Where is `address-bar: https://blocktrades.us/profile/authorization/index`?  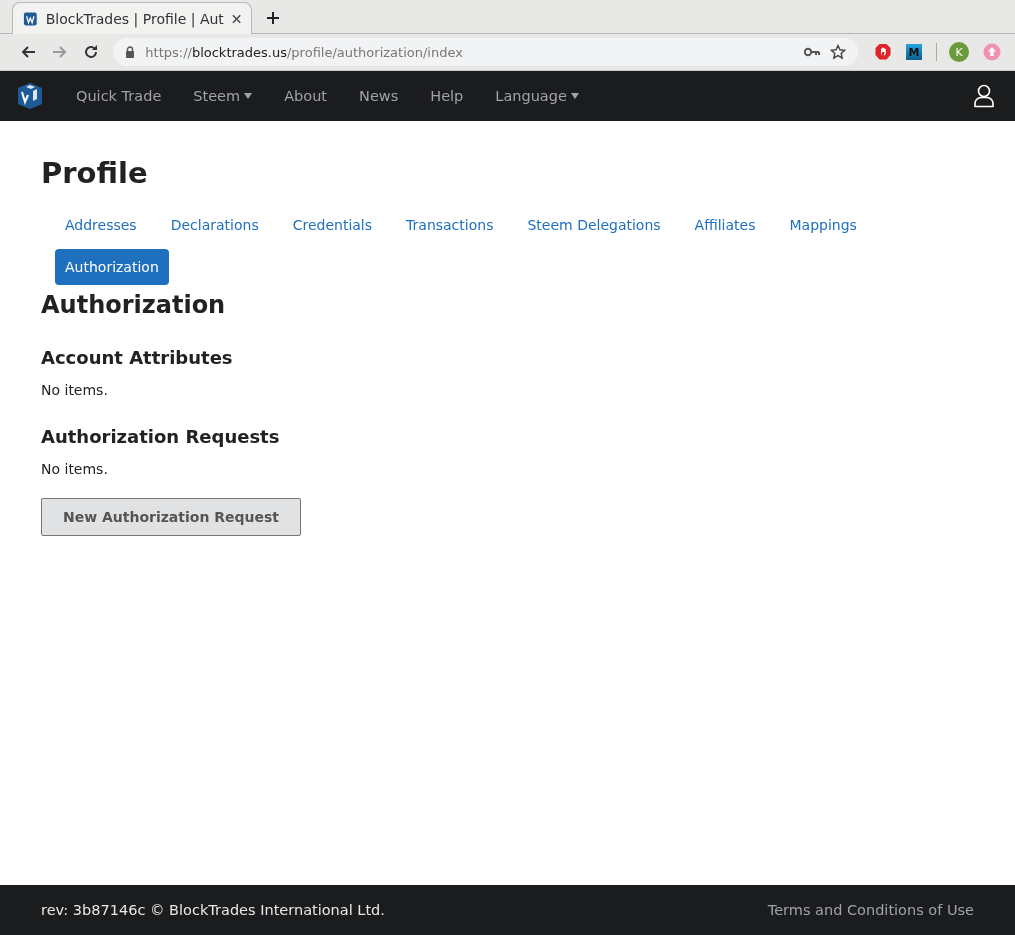 address-bar: https://blocktrades.us/profile/authorization/index is located at coordinates (485, 52).